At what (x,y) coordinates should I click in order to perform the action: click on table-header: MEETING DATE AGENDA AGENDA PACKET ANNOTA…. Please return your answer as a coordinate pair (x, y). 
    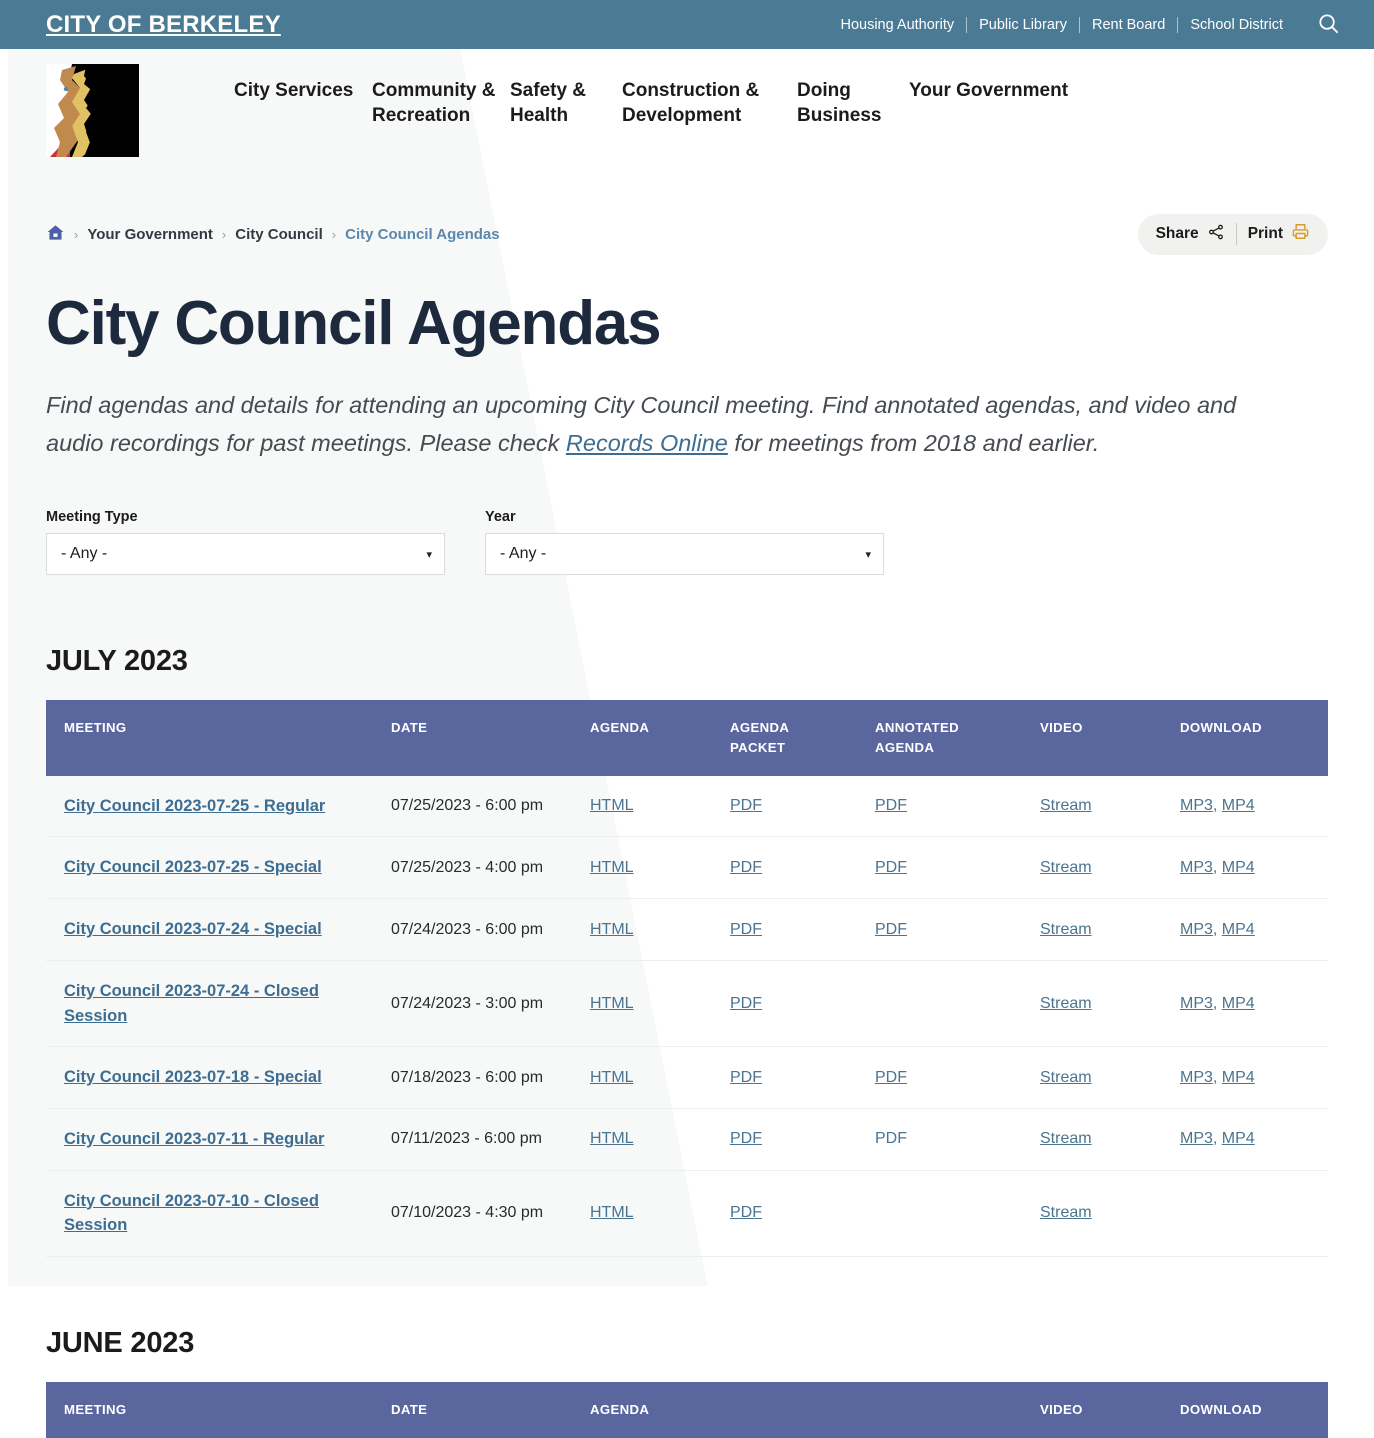
    Looking at the image, I should click on (687, 738).